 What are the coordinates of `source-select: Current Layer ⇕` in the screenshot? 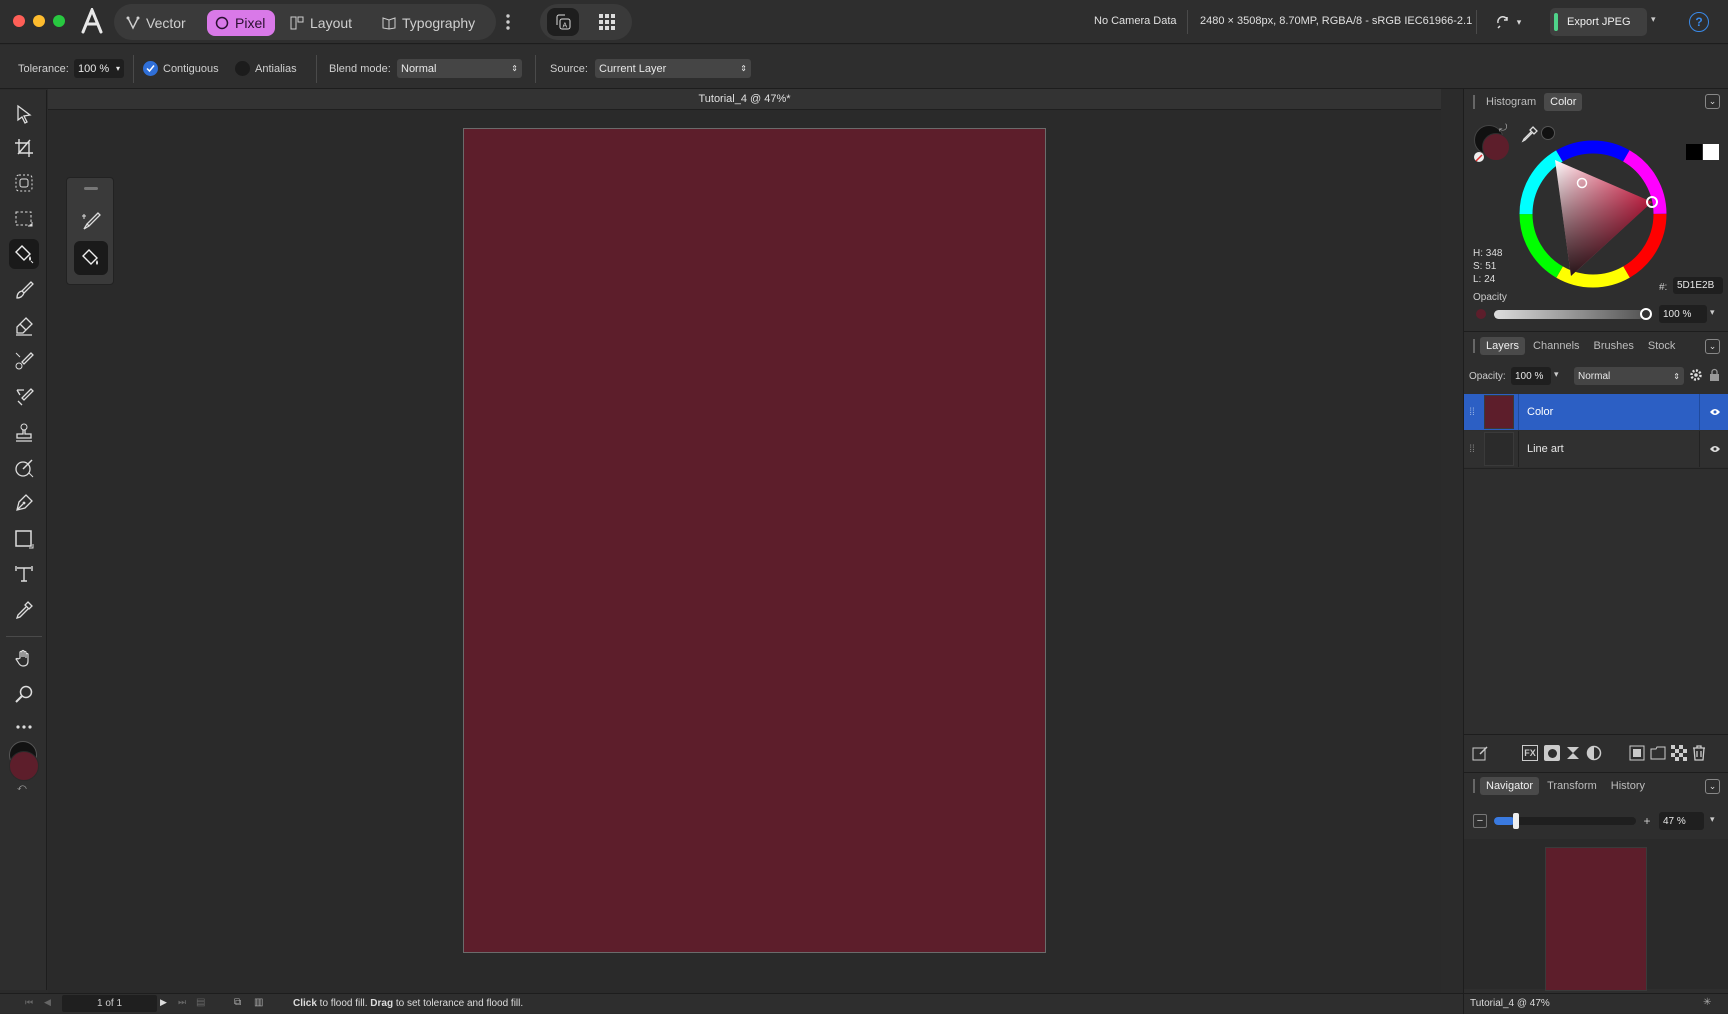 It's located at (673, 68).